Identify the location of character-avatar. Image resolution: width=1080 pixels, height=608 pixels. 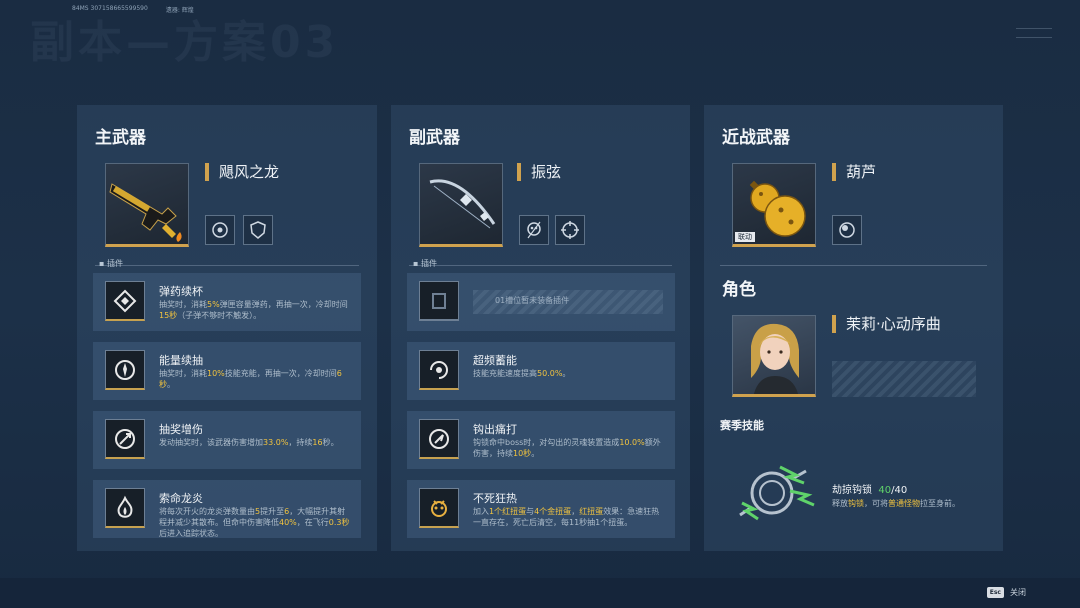
(775, 358).